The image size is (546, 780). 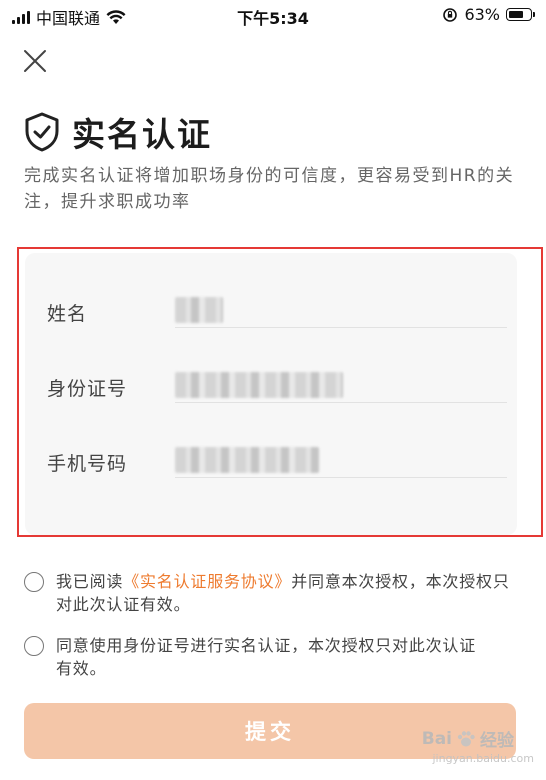 I want to click on page-title: 实名认证, so click(x=142, y=134).